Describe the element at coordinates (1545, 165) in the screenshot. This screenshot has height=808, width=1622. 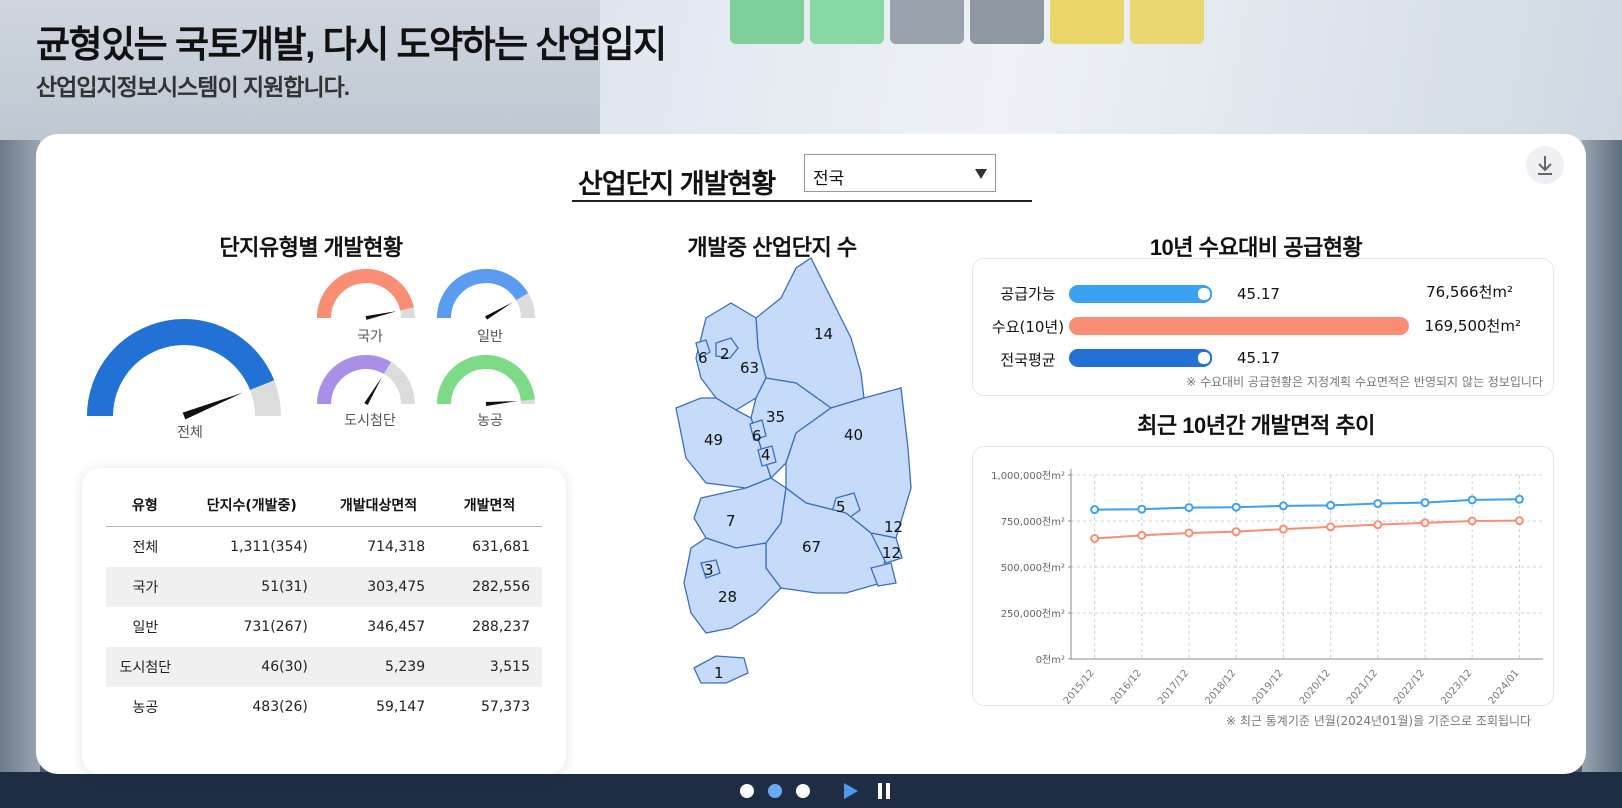
I see `download-button` at that location.